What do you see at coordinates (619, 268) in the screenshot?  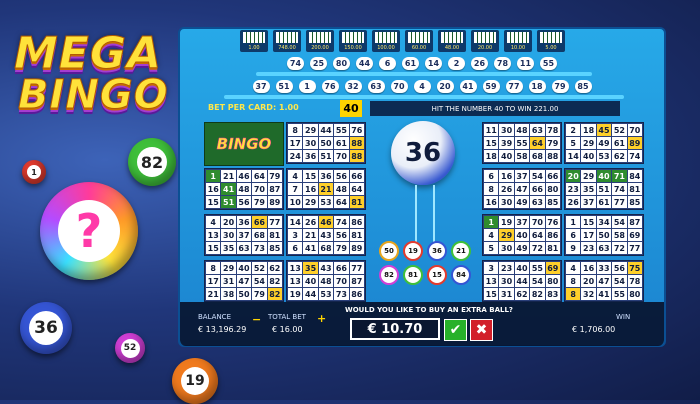 I see `card-cell: 56` at bounding box center [619, 268].